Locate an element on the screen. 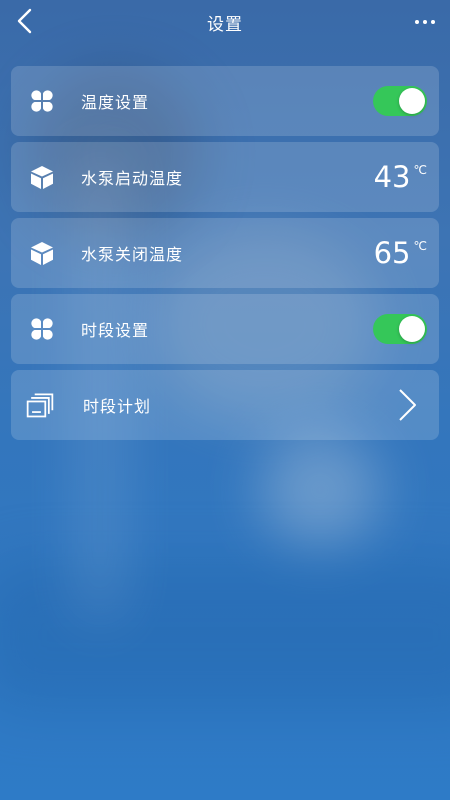 Image resolution: width=450 pixels, height=800 pixels. pump-stop-temperature-value: 65 ℃ is located at coordinates (400, 253).